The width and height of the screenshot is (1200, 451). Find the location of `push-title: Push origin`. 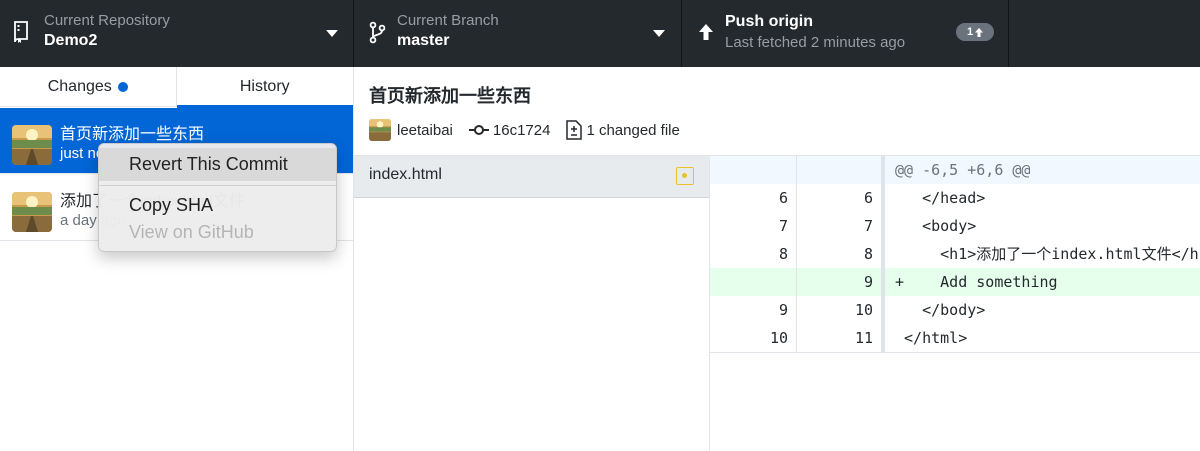

push-title: Push origin is located at coordinates (769, 21).